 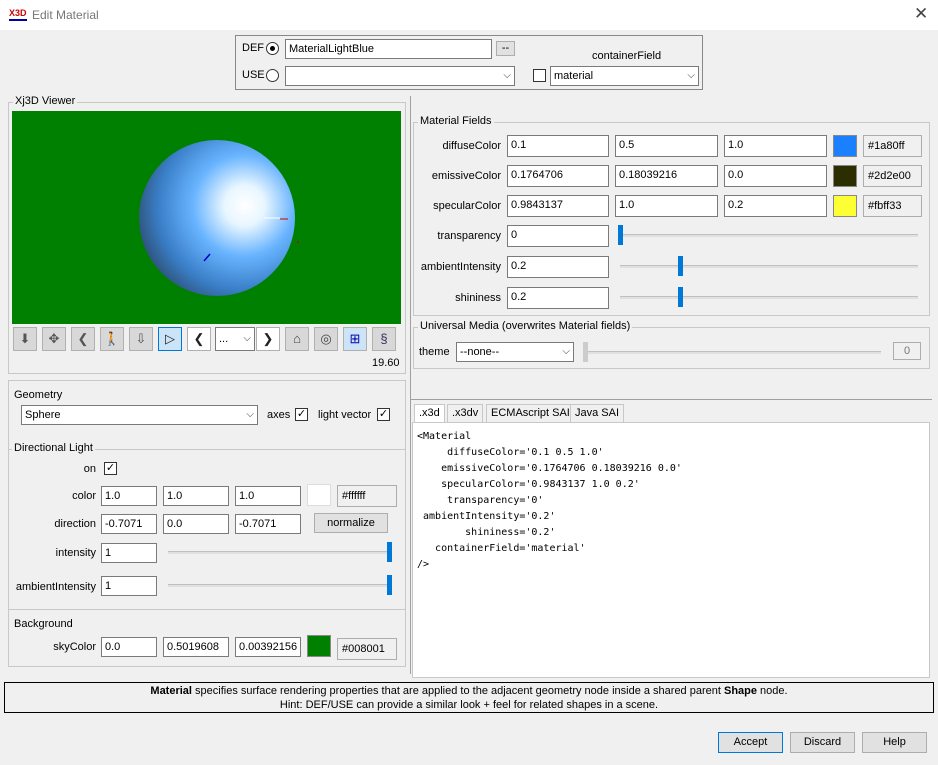 What do you see at coordinates (297, 339) in the screenshot?
I see `home-icon: ⌂` at bounding box center [297, 339].